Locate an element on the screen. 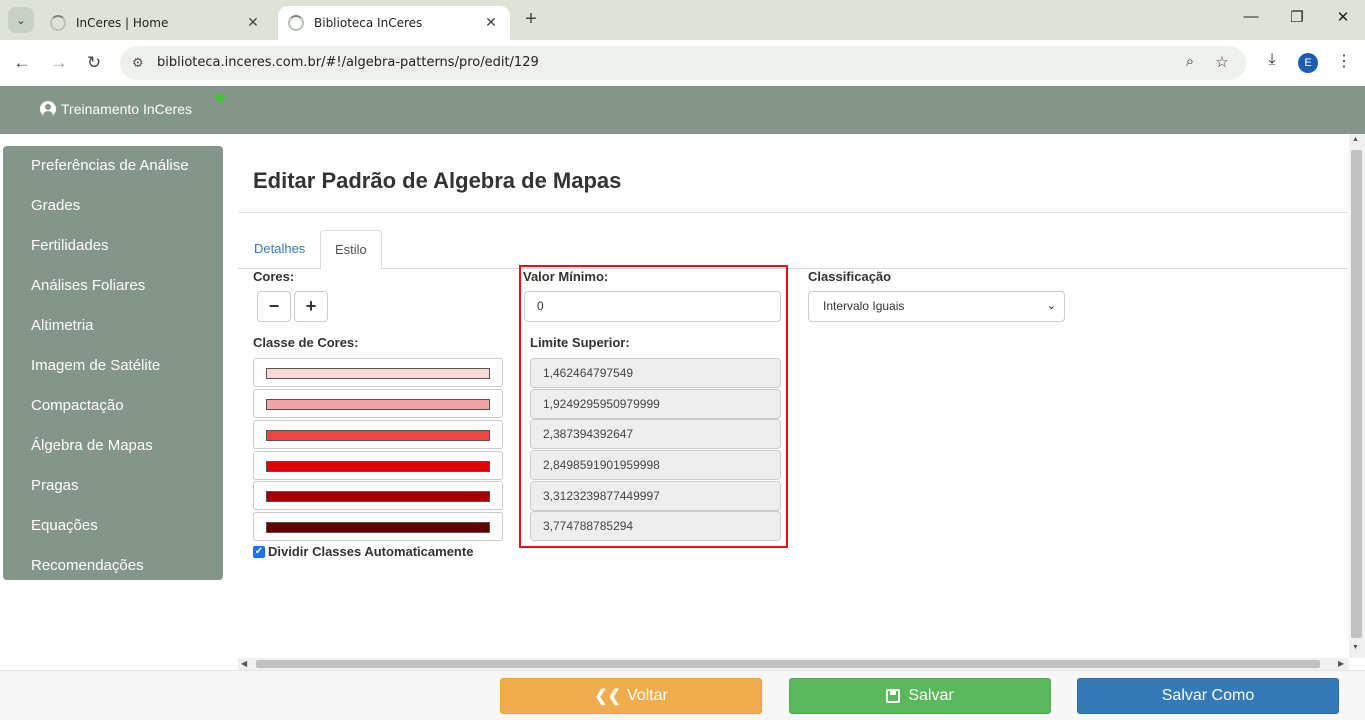 The width and height of the screenshot is (1365, 720). double-chevron-left-icon: ❮❮ is located at coordinates (607, 696).